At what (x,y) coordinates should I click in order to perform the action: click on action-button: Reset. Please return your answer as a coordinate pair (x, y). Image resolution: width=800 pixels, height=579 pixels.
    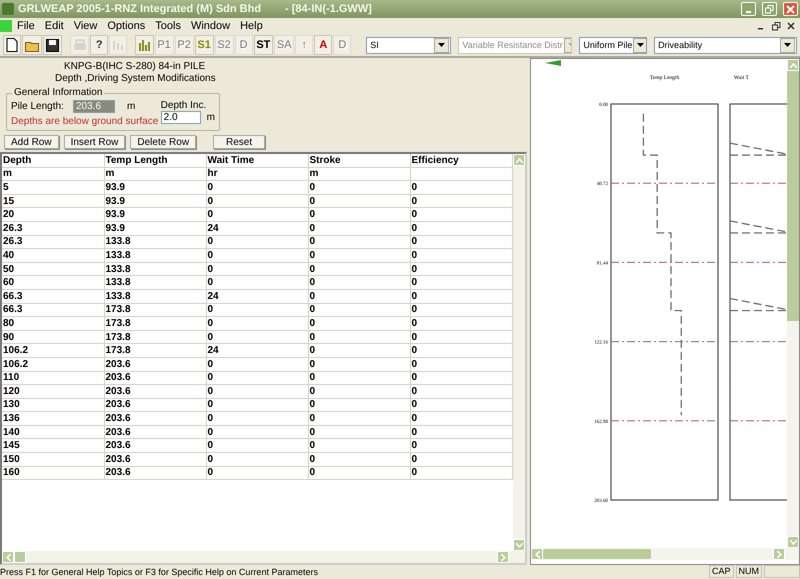
    Looking at the image, I should click on (239, 142).